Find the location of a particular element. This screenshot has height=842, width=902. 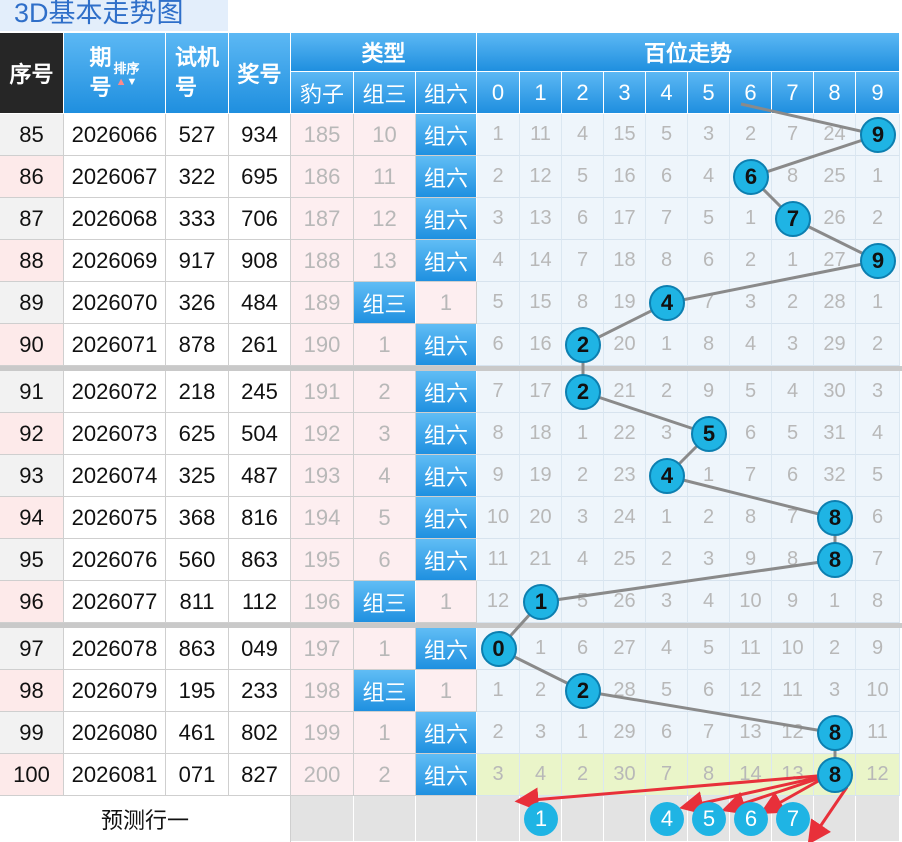

hundreds-ball: 5 is located at coordinates (709, 434).